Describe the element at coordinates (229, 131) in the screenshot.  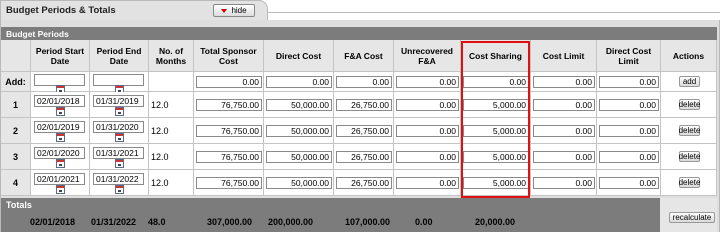
I see `period-row-2-sponsor-cost-input: 76,750.00` at that location.